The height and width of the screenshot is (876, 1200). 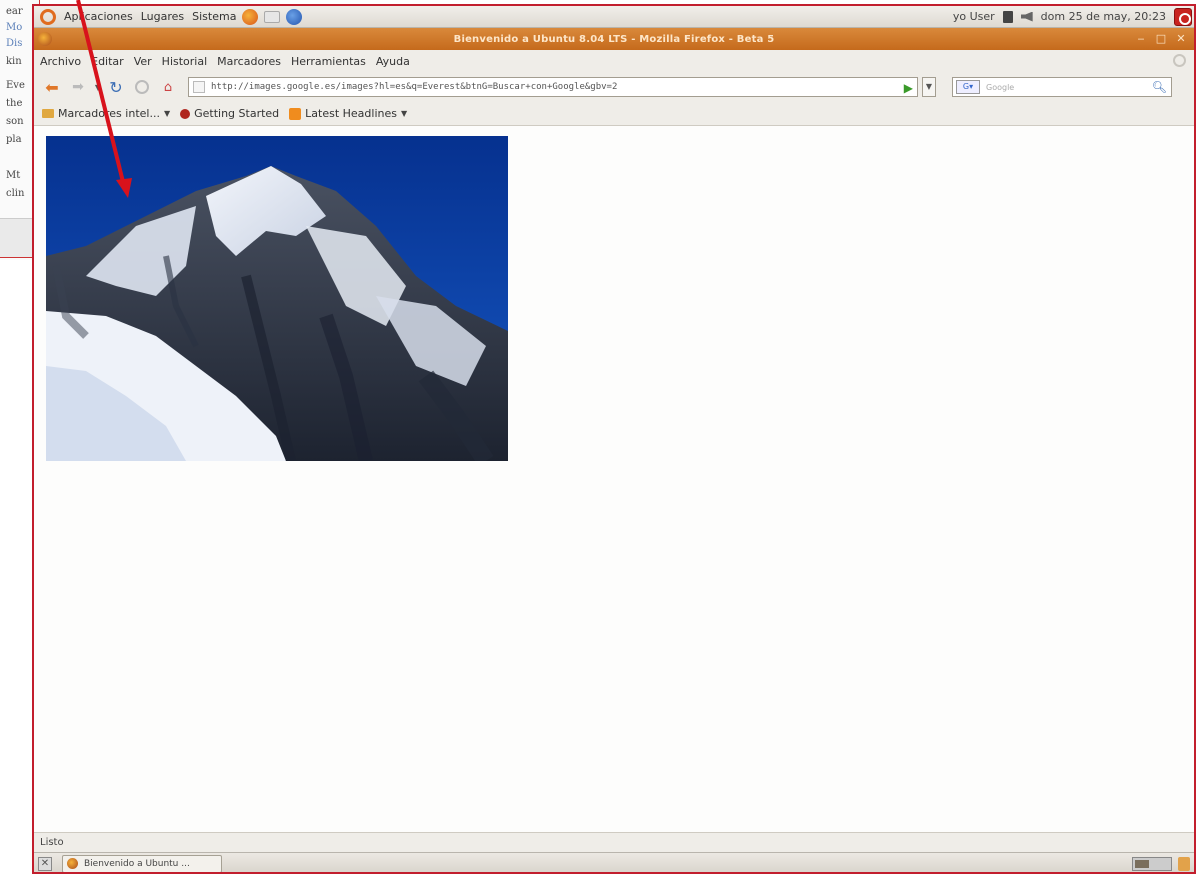 I want to click on bookmark-latest-headlines: Latest Headlines ▼, so click(x=348, y=113).